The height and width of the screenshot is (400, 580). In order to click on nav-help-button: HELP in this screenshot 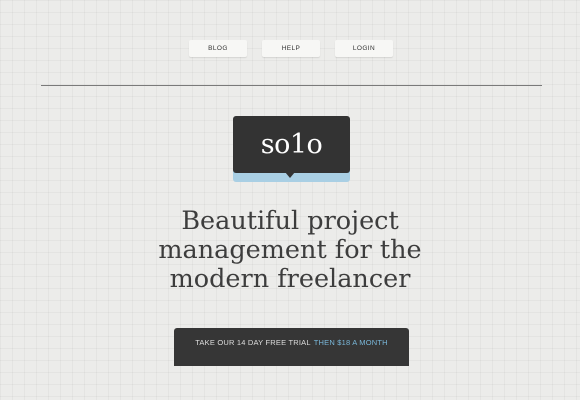, I will do `click(291, 48)`.